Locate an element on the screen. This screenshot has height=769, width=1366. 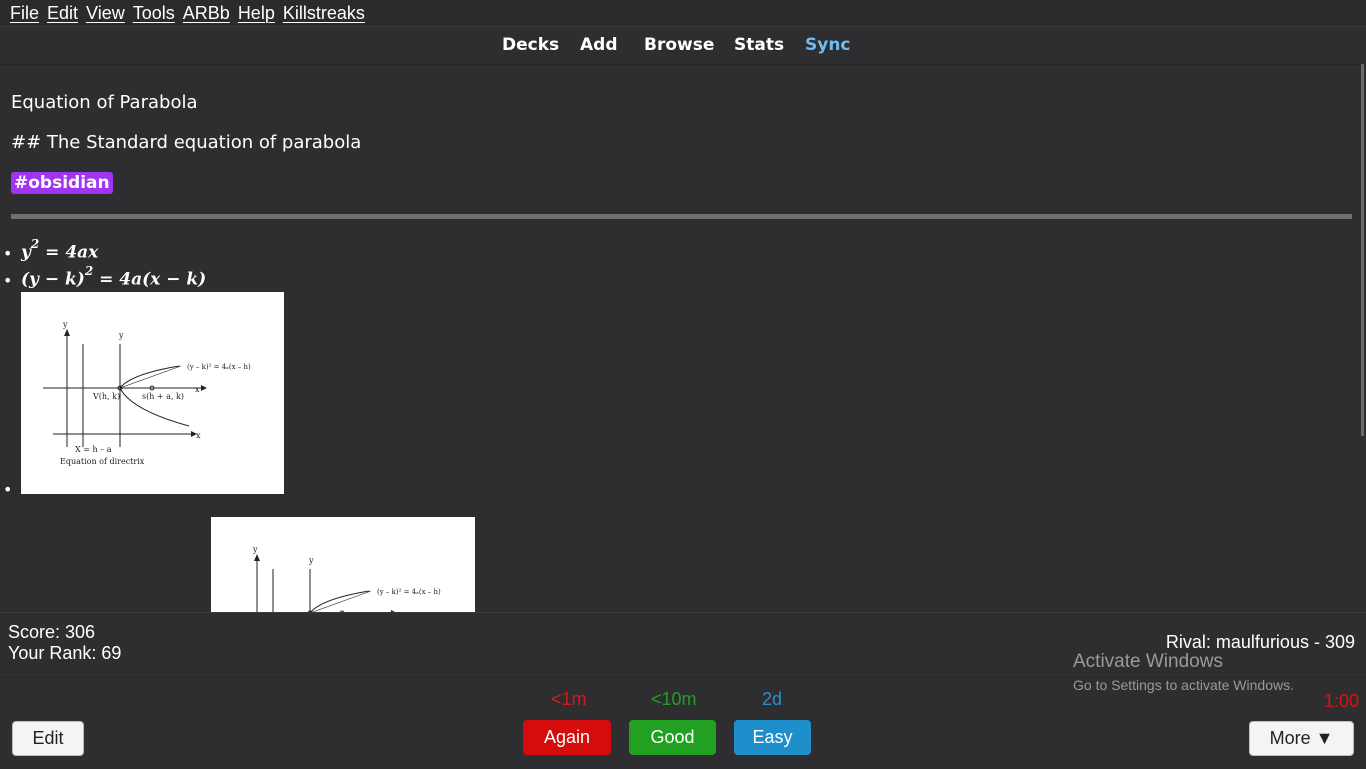
menu-help: Help is located at coordinates (256, 13).